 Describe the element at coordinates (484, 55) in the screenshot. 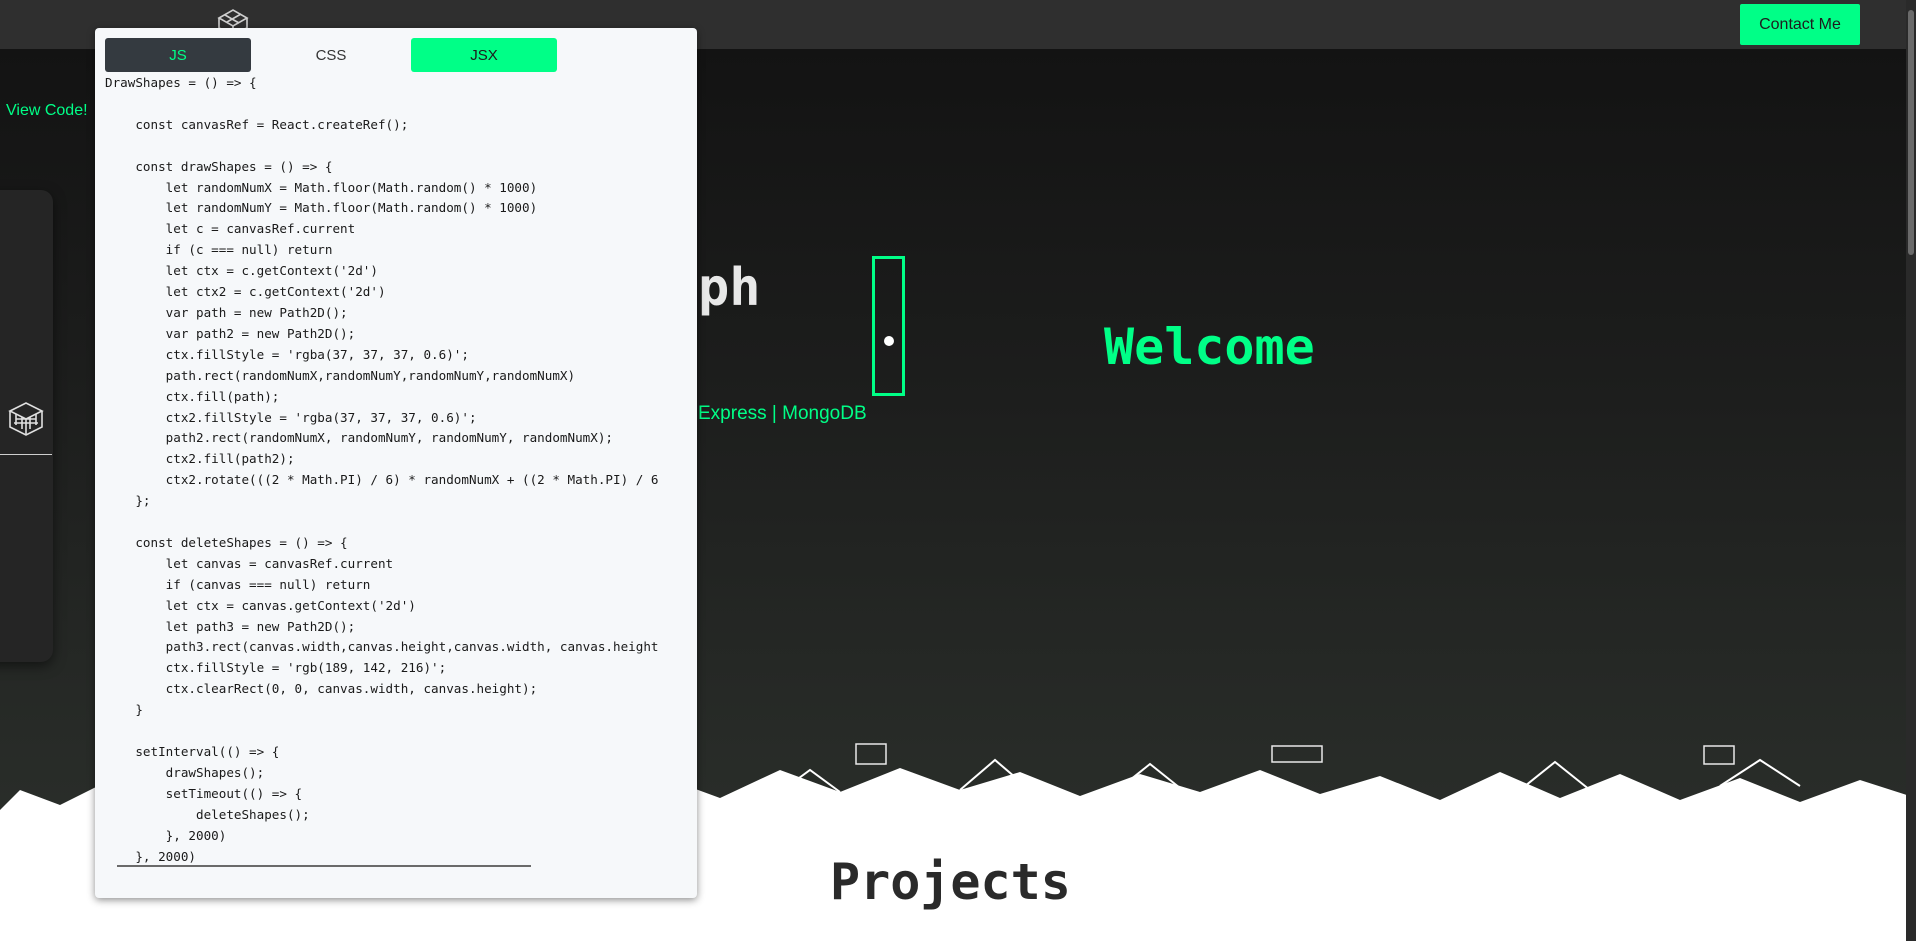

I see `tab-jsx: JSX` at that location.